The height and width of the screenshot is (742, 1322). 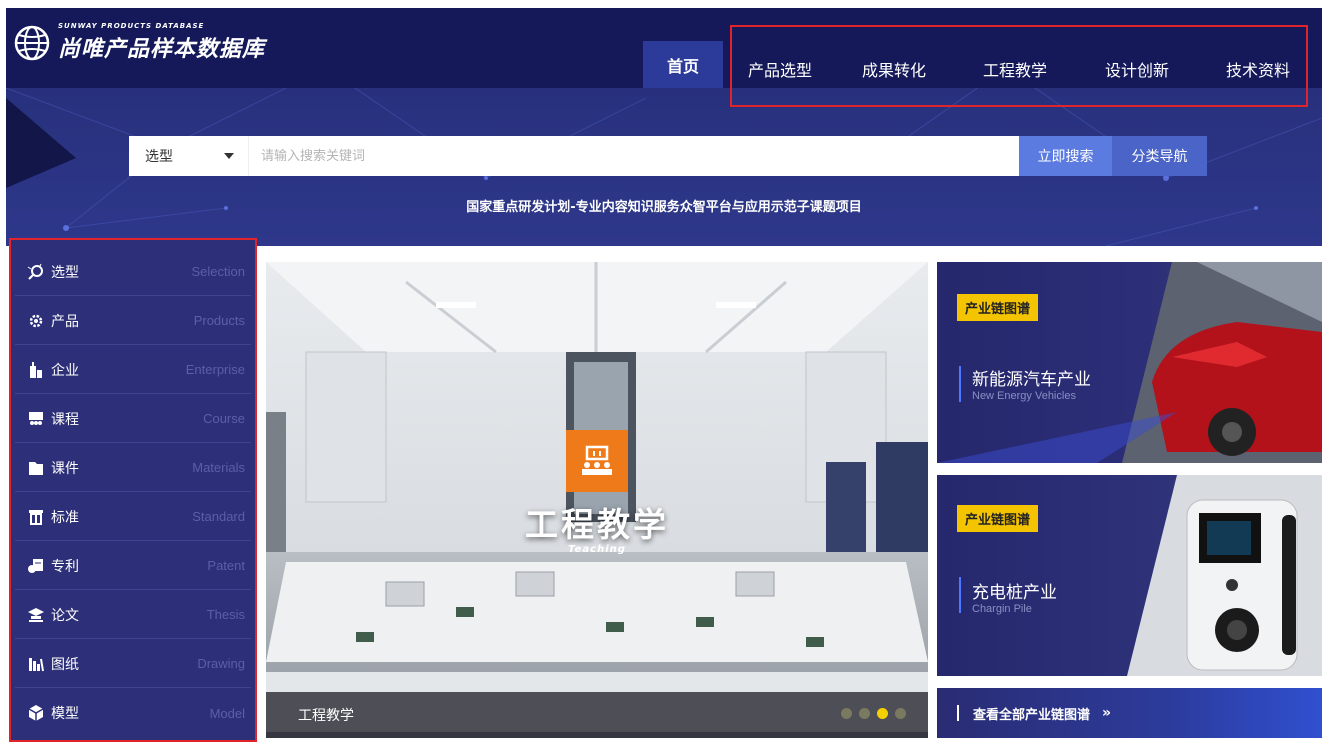 What do you see at coordinates (133, 713) in the screenshot?
I see `sidebar-item-model: 模型 Model` at bounding box center [133, 713].